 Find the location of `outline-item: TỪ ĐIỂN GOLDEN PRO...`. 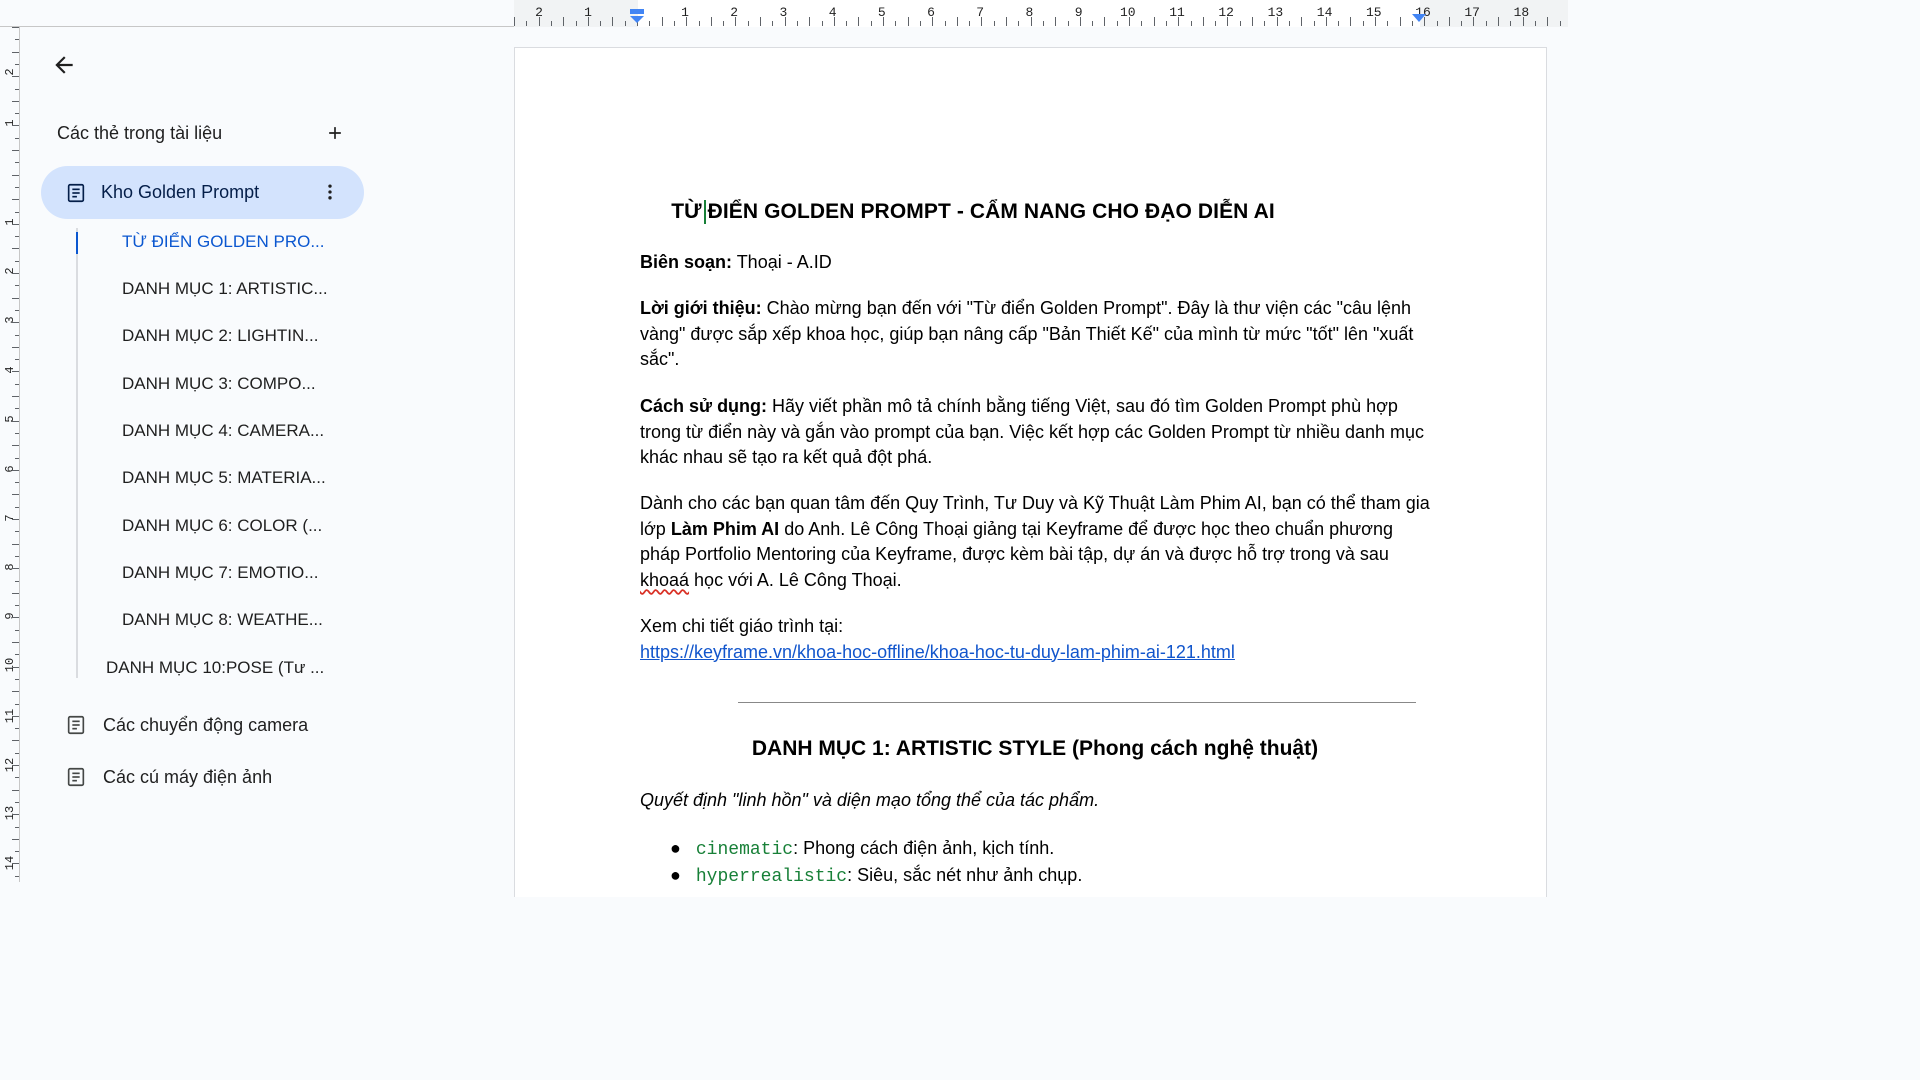

outline-item: TỪ ĐIỂN GOLDEN PRO... is located at coordinates (223, 242).